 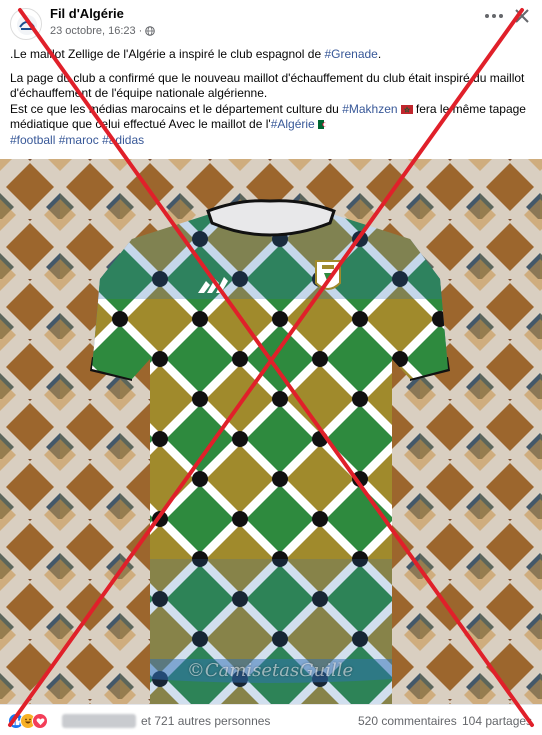 I want to click on page-logo-icon, so click(x=27, y=25).